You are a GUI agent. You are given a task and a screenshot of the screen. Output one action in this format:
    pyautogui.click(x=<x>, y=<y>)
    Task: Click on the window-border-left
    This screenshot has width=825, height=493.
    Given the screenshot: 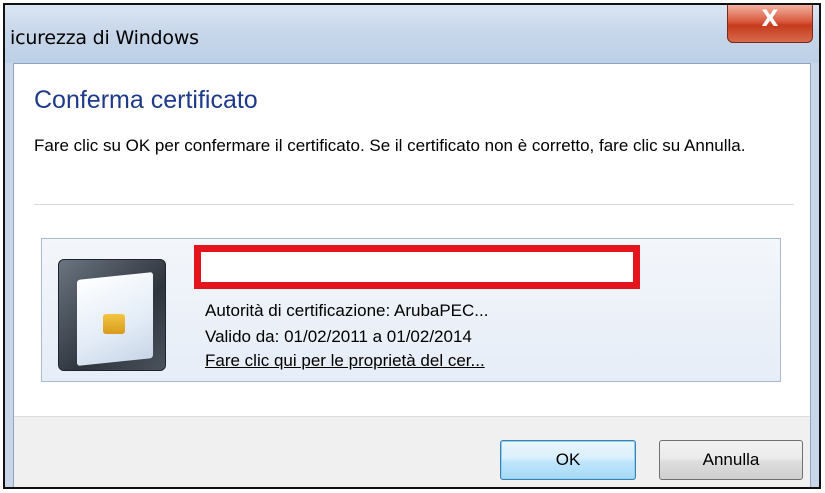 What is the action you would take?
    pyautogui.click(x=9, y=276)
    